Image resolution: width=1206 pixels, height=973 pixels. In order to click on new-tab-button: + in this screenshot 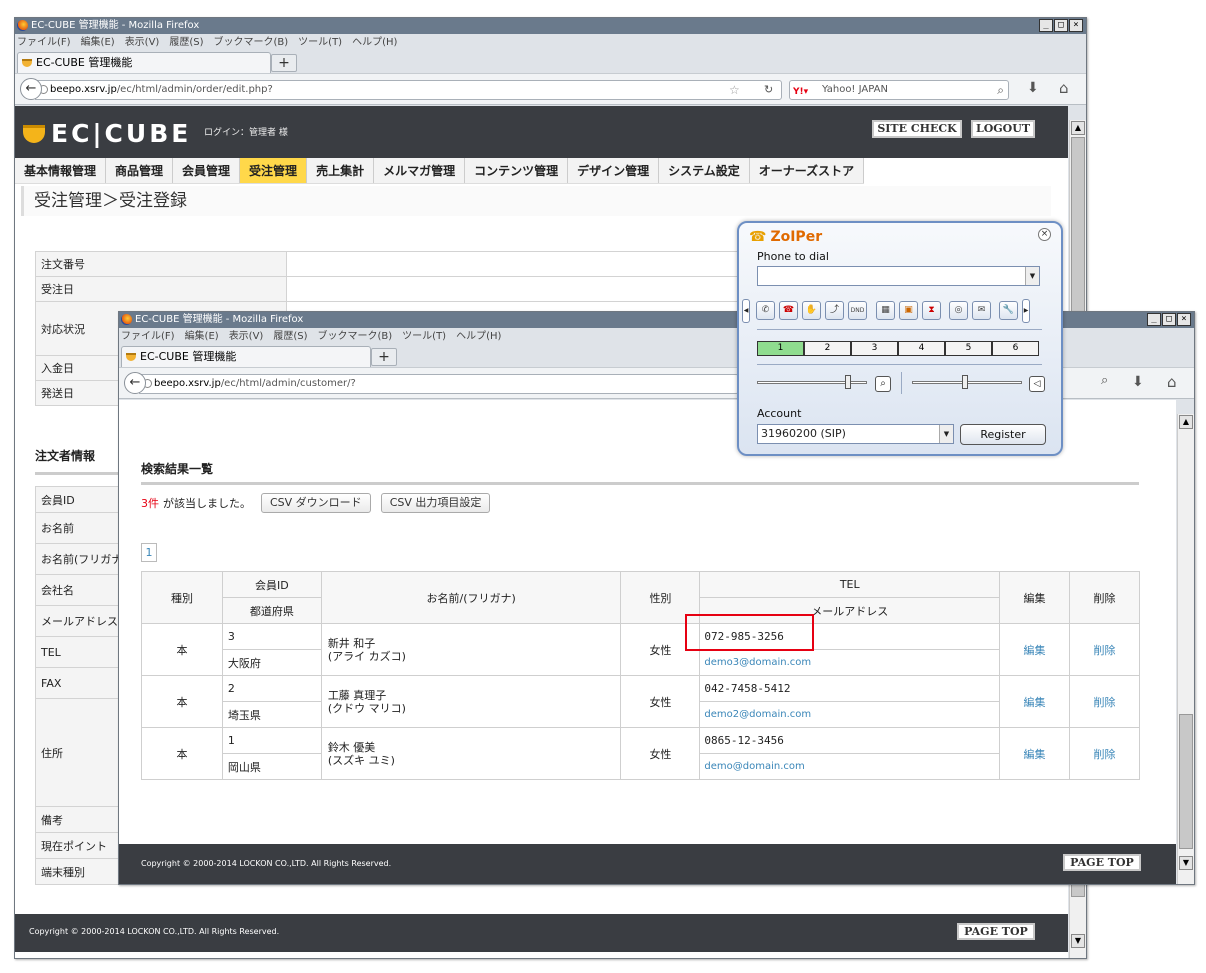, I will do `click(284, 63)`.